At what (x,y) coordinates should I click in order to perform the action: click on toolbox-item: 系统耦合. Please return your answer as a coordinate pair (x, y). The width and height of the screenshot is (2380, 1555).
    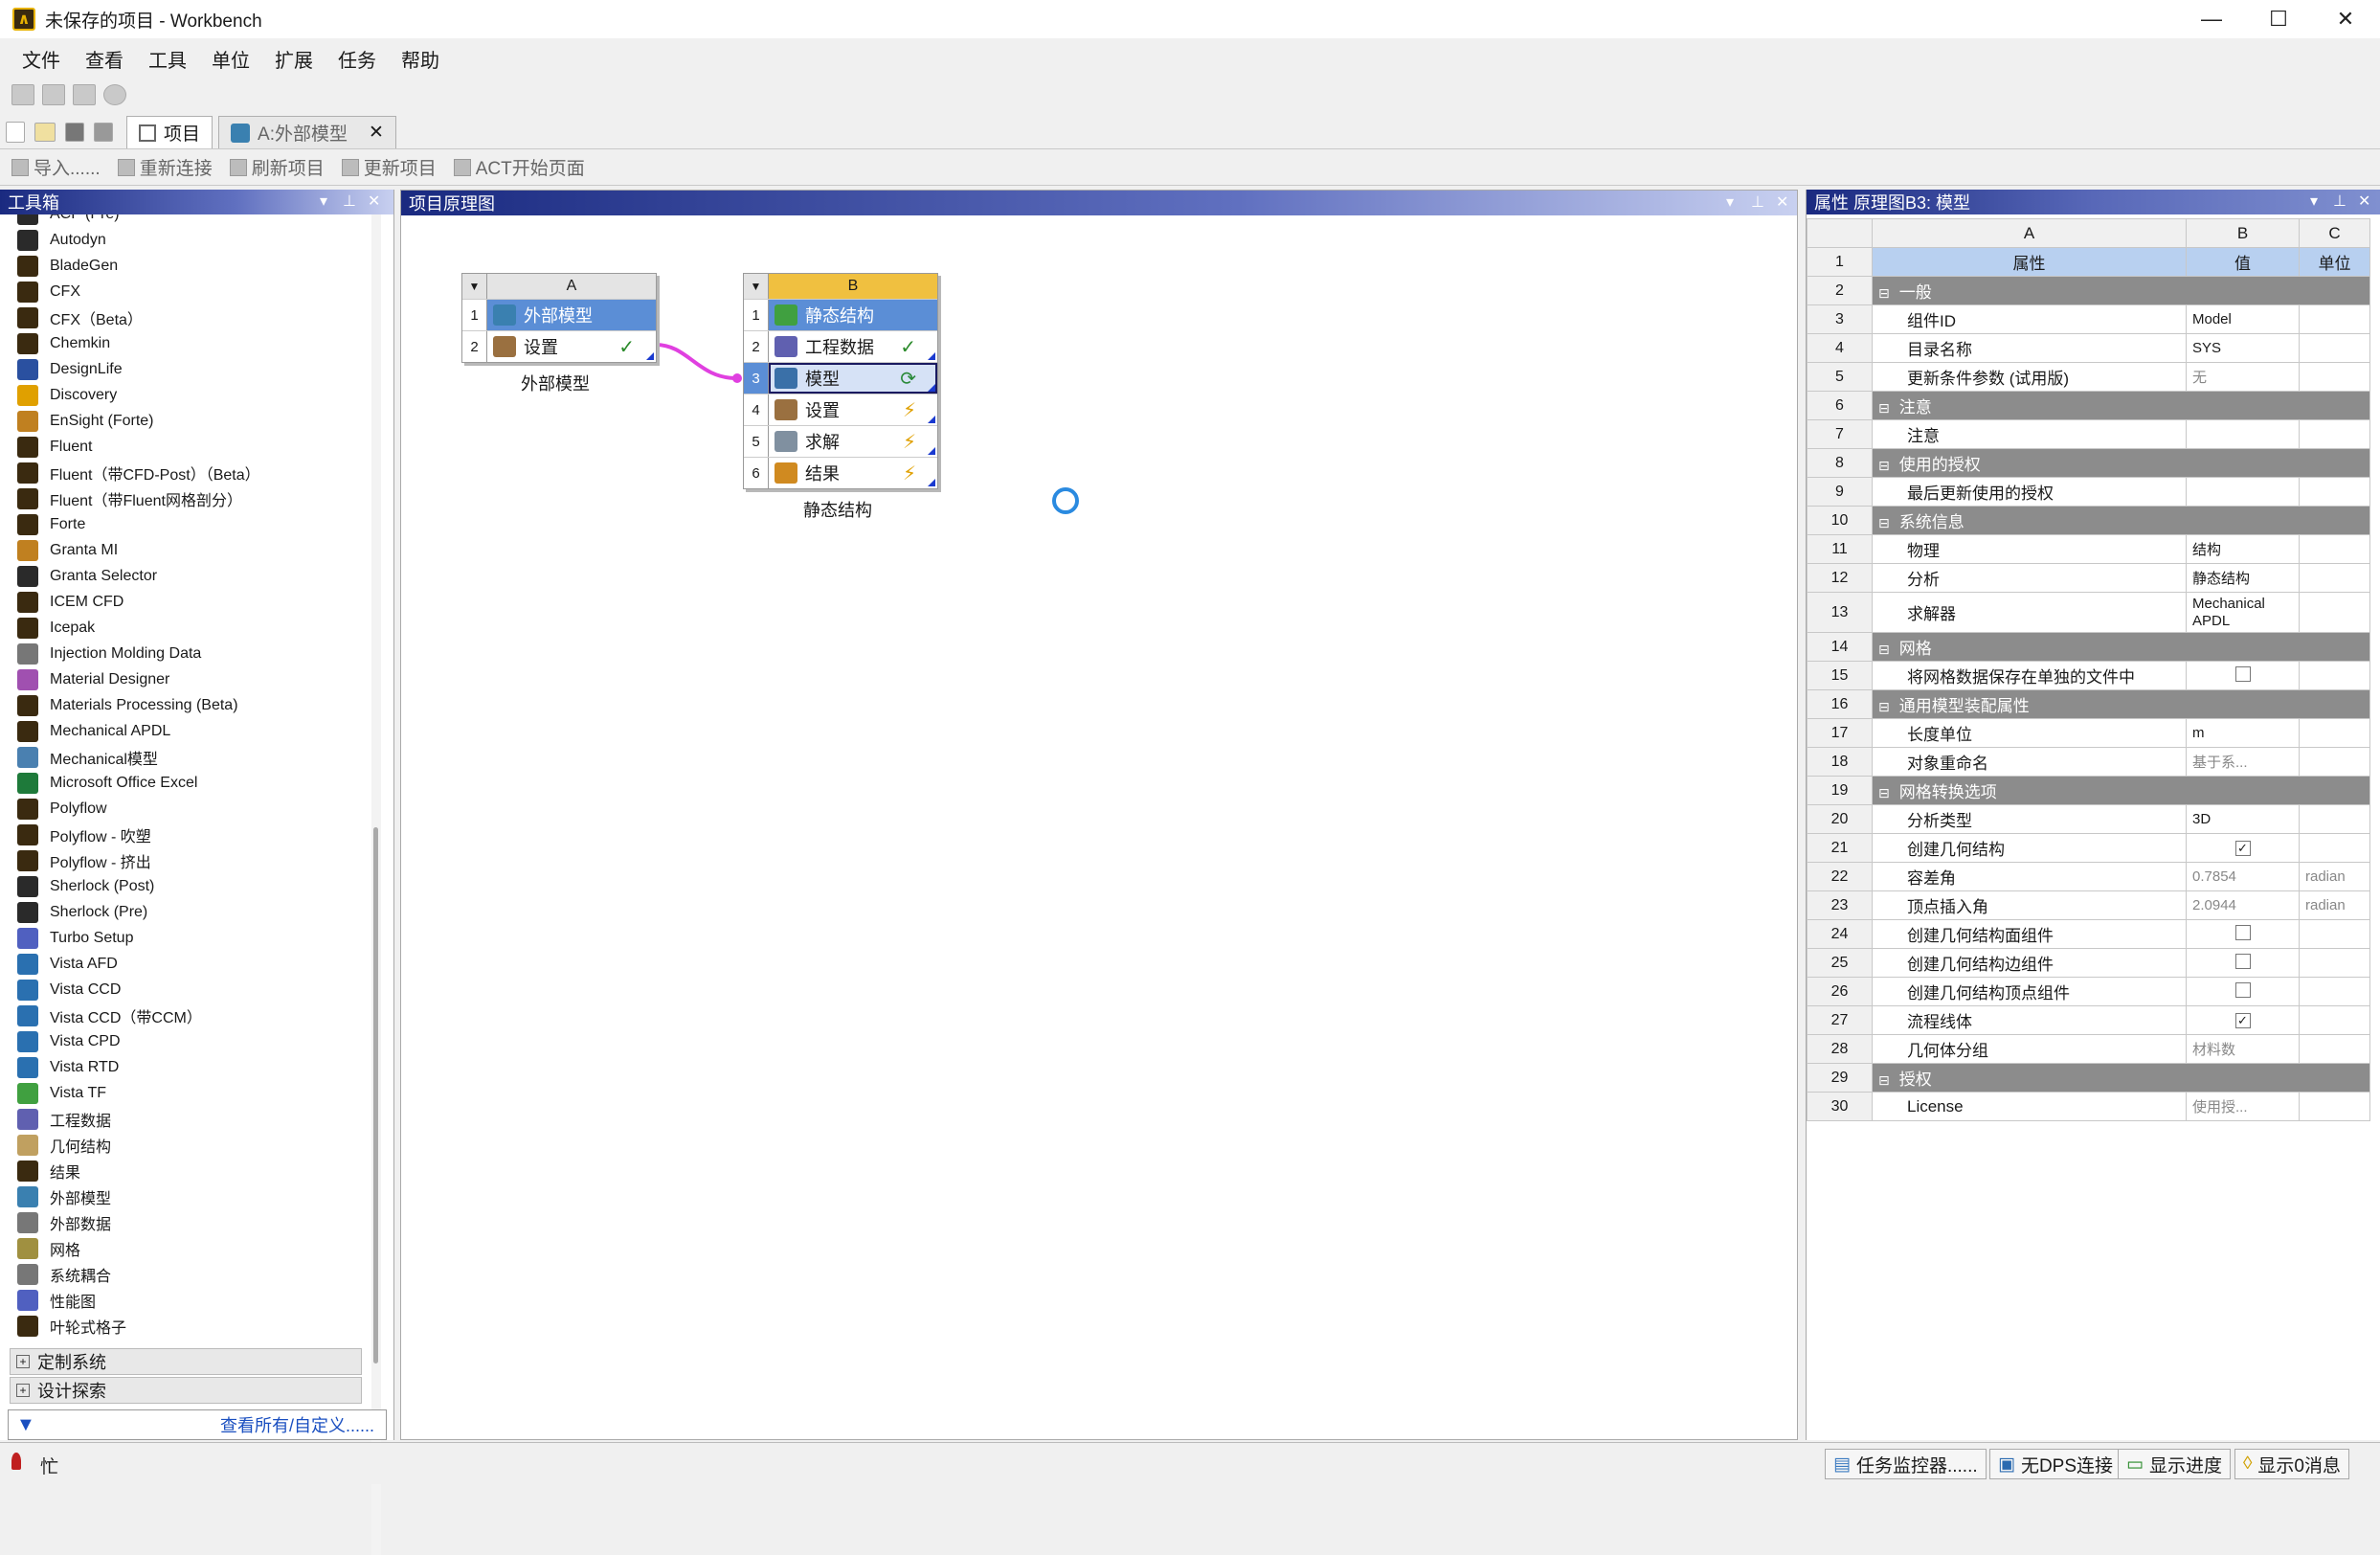
    Looking at the image, I should click on (184, 1274).